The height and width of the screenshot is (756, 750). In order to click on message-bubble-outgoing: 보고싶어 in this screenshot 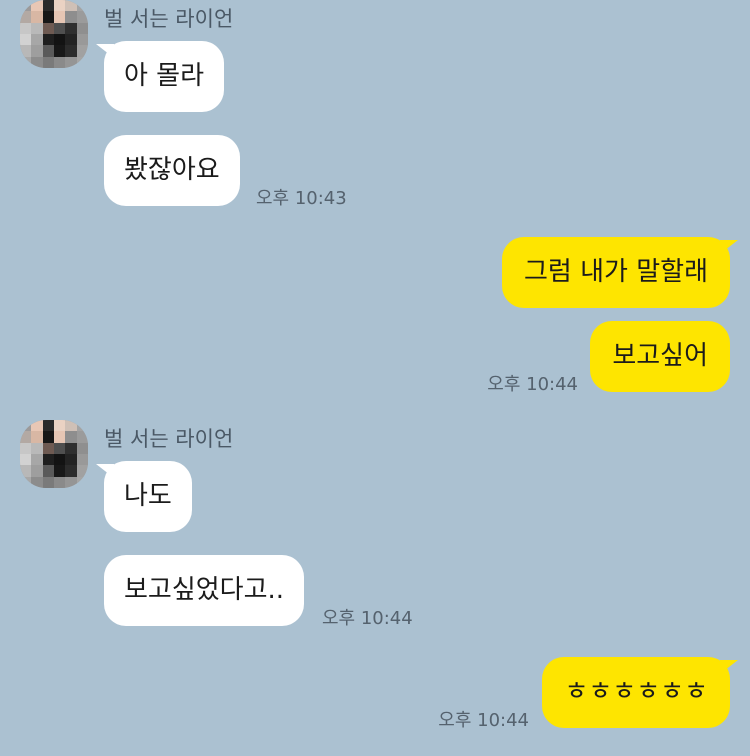, I will do `click(660, 356)`.